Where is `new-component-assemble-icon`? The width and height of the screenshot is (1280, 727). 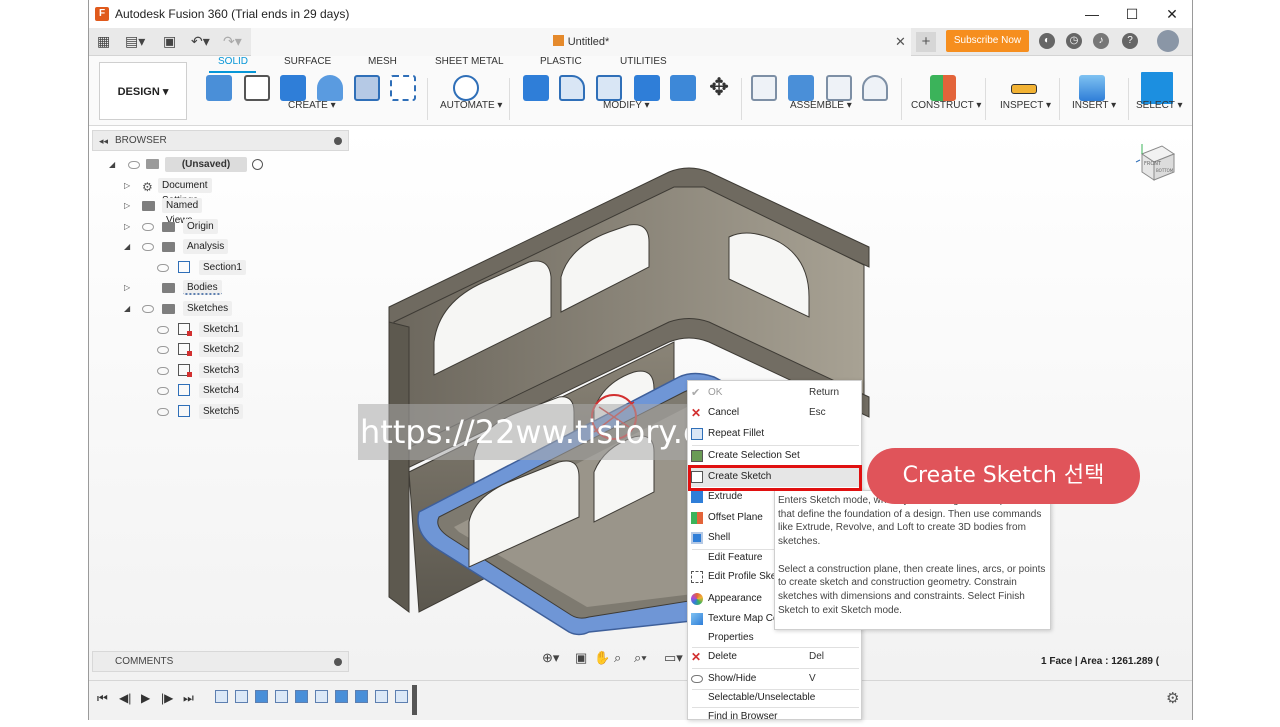
new-component-assemble-icon is located at coordinates (801, 88).